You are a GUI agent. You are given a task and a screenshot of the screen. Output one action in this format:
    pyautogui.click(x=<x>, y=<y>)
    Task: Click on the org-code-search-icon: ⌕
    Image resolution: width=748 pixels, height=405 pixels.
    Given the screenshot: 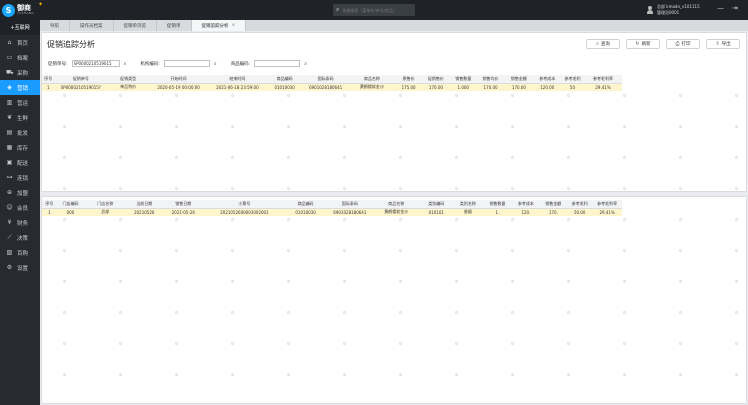 What is the action you would take?
    pyautogui.click(x=215, y=64)
    